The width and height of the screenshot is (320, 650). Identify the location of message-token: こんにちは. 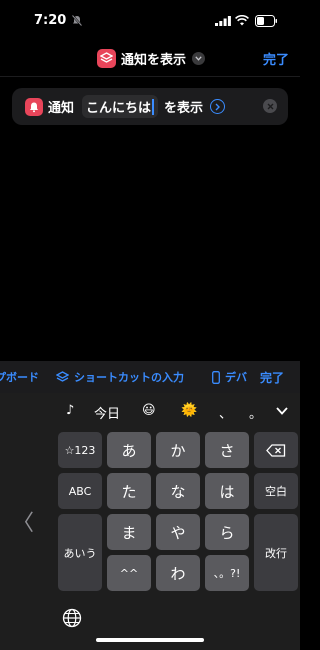
(120, 106).